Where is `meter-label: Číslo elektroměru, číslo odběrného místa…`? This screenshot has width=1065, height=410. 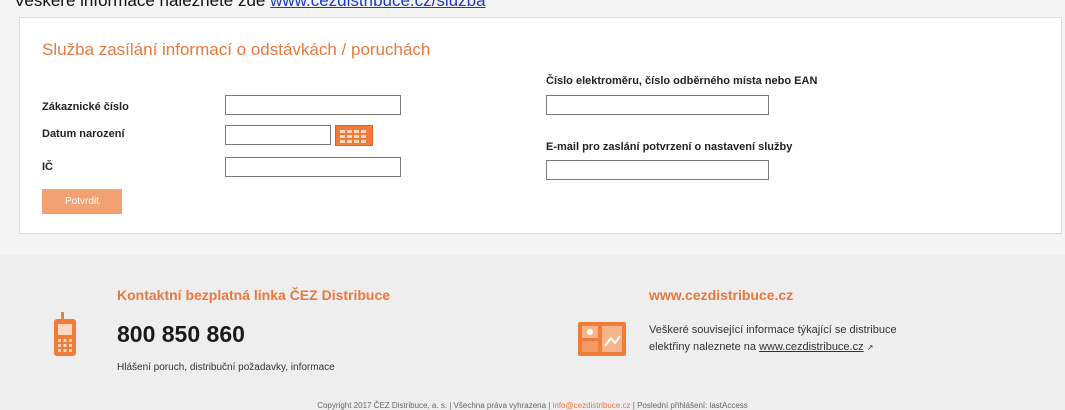 meter-label: Číslo elektroměru, číslo odběrného místa… is located at coordinates (682, 81).